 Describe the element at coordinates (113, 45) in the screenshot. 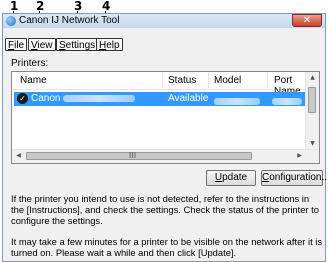

I see `menu-help-label: elp` at that location.